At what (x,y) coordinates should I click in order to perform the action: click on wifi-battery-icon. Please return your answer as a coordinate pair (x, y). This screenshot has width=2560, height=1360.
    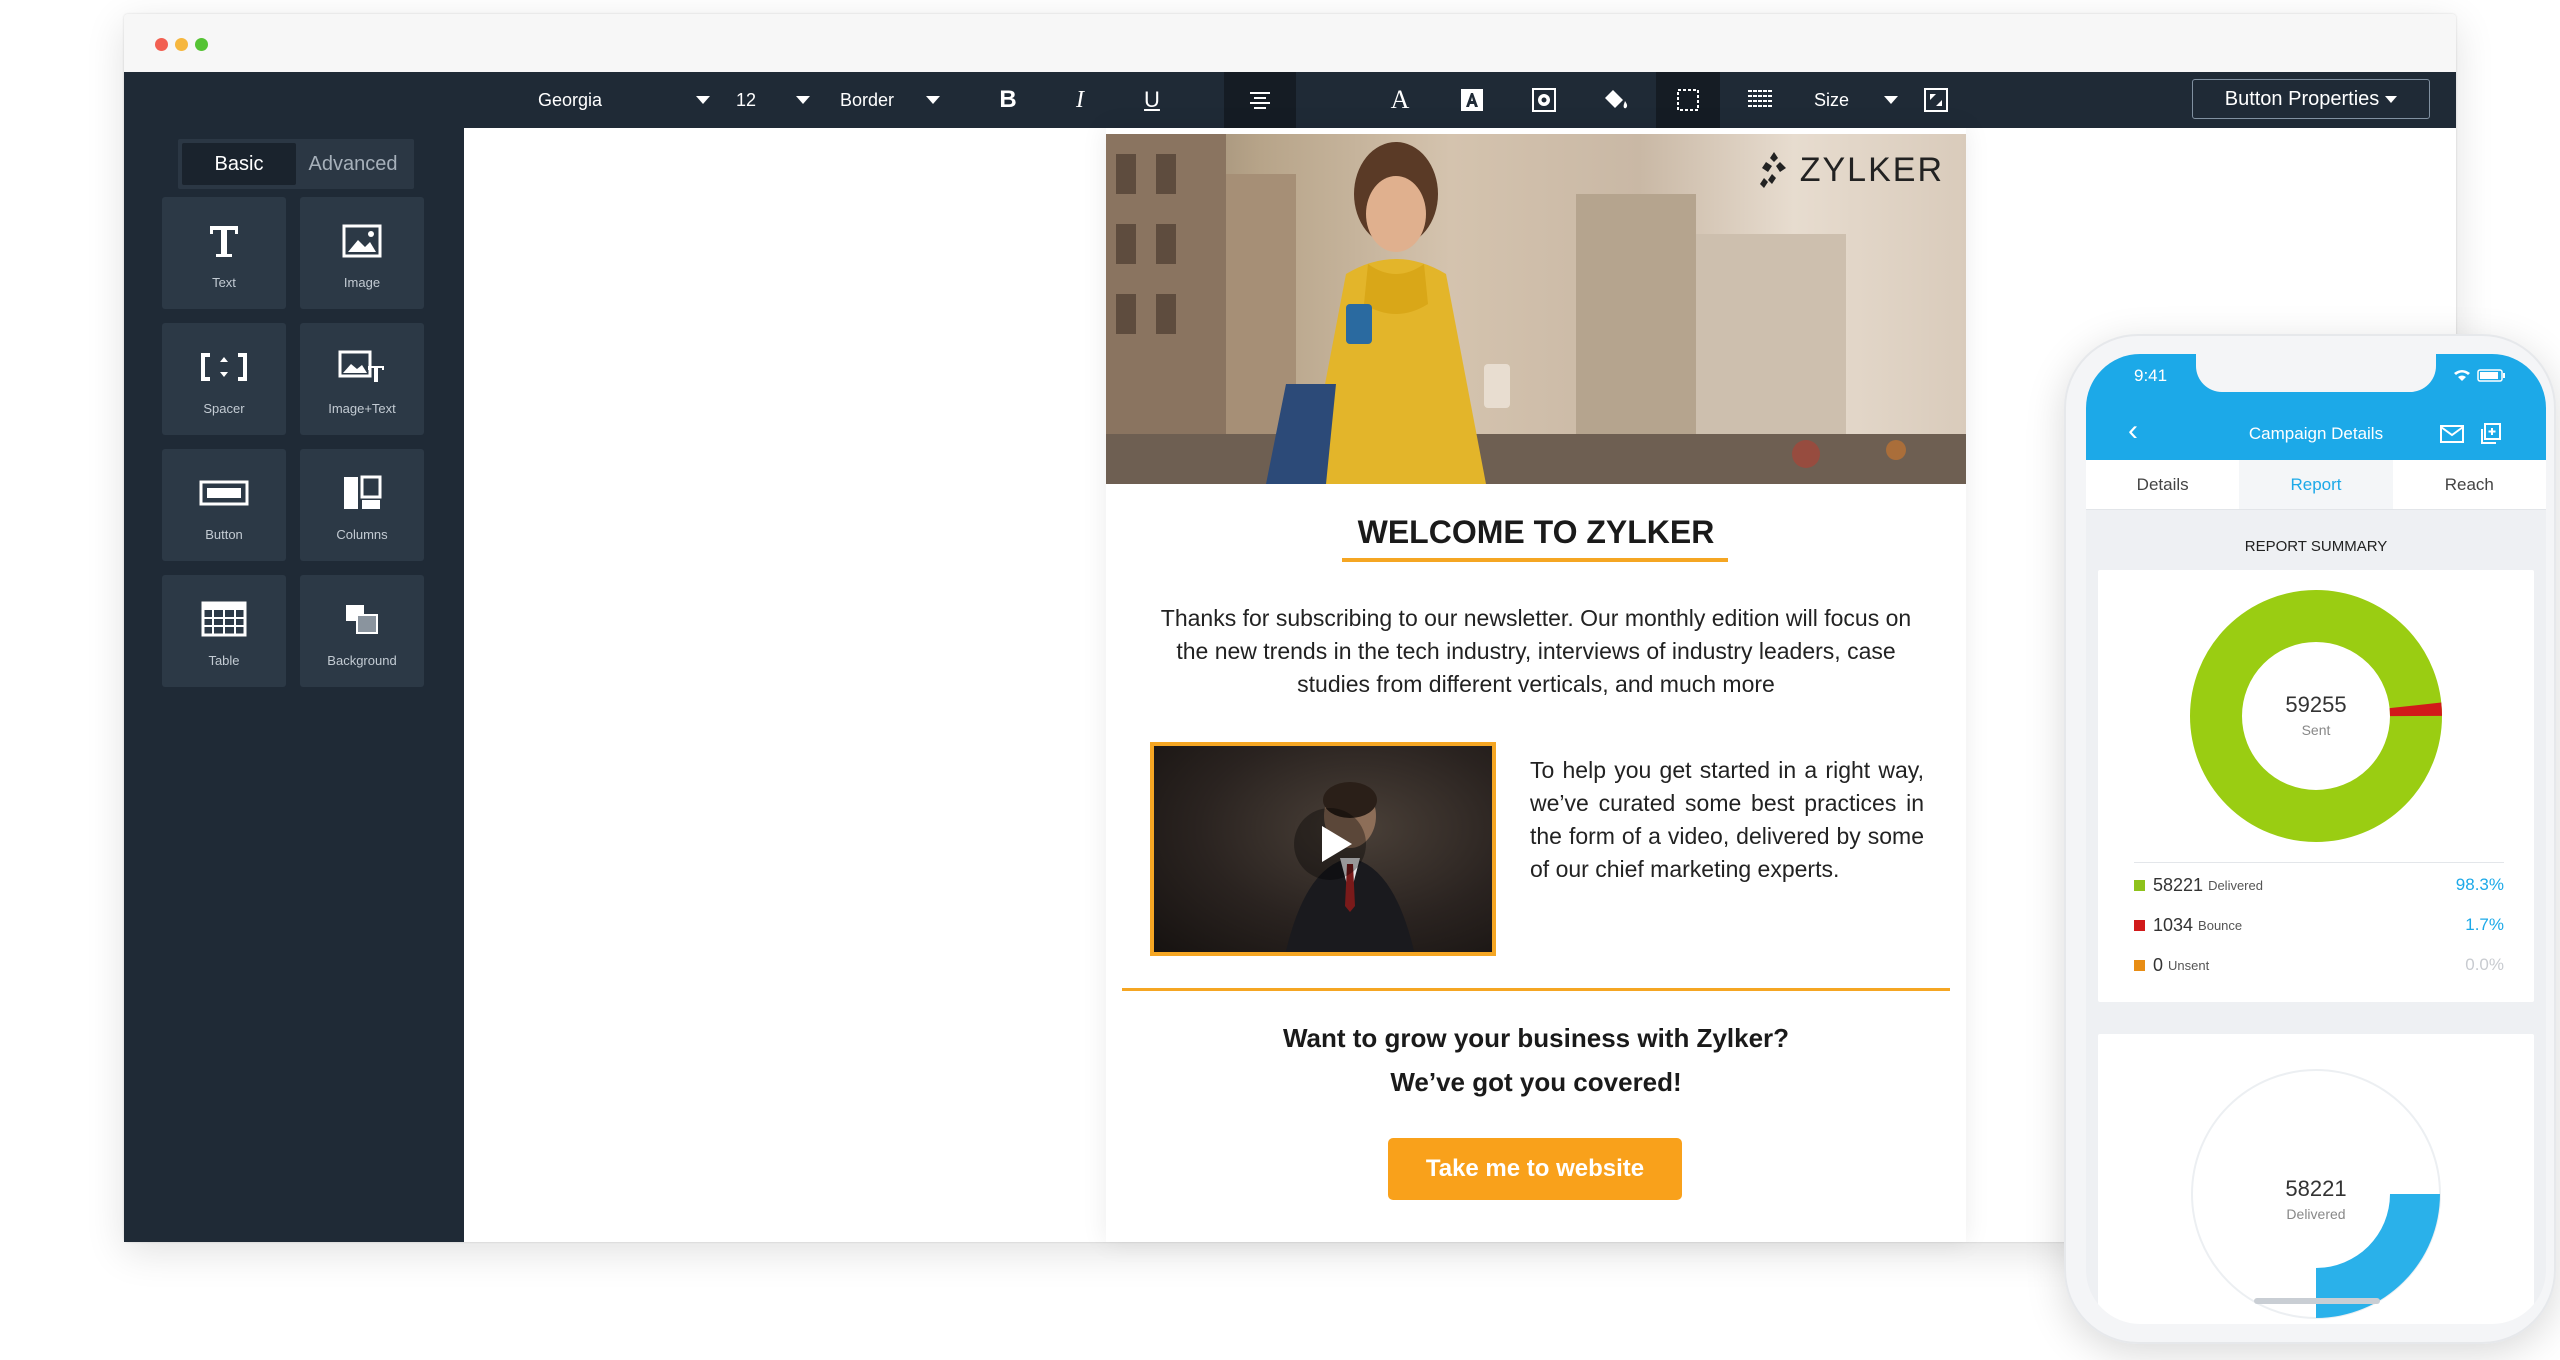
    Looking at the image, I should click on (2479, 375).